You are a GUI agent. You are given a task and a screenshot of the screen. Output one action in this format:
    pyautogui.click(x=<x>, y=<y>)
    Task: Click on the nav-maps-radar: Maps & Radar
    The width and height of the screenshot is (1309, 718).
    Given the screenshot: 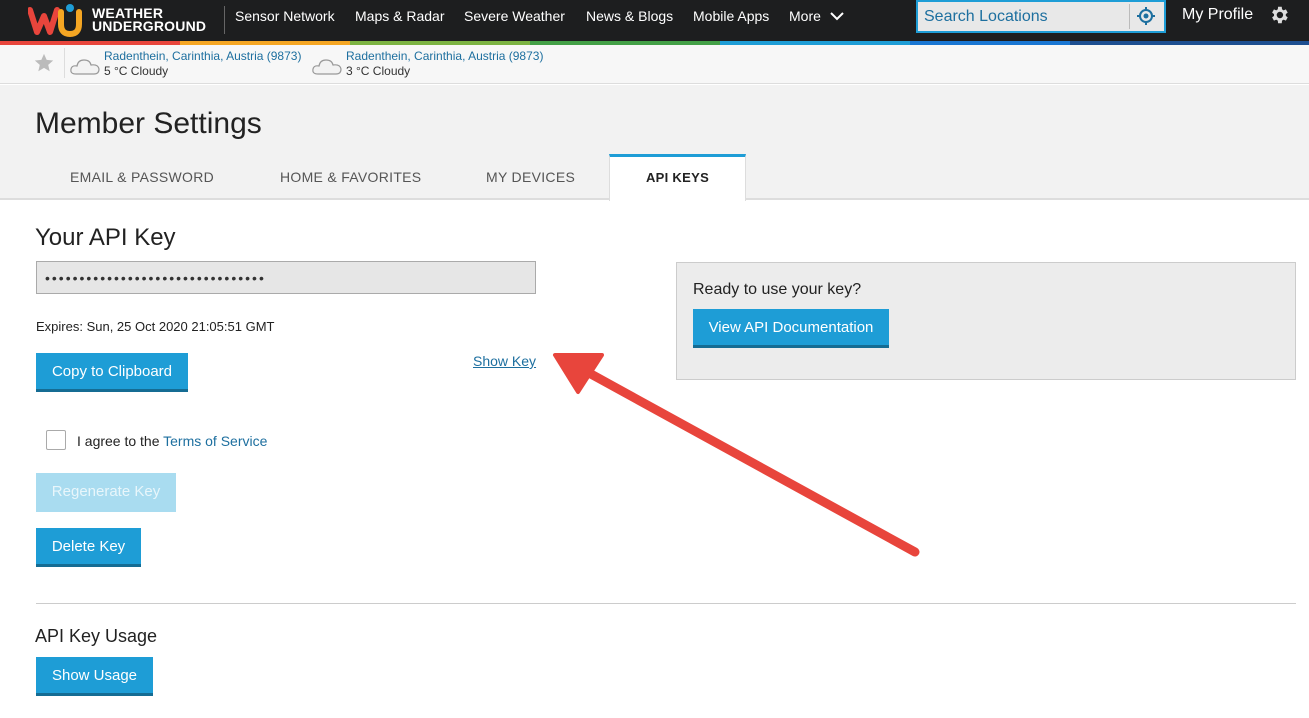 What is the action you would take?
    pyautogui.click(x=399, y=16)
    